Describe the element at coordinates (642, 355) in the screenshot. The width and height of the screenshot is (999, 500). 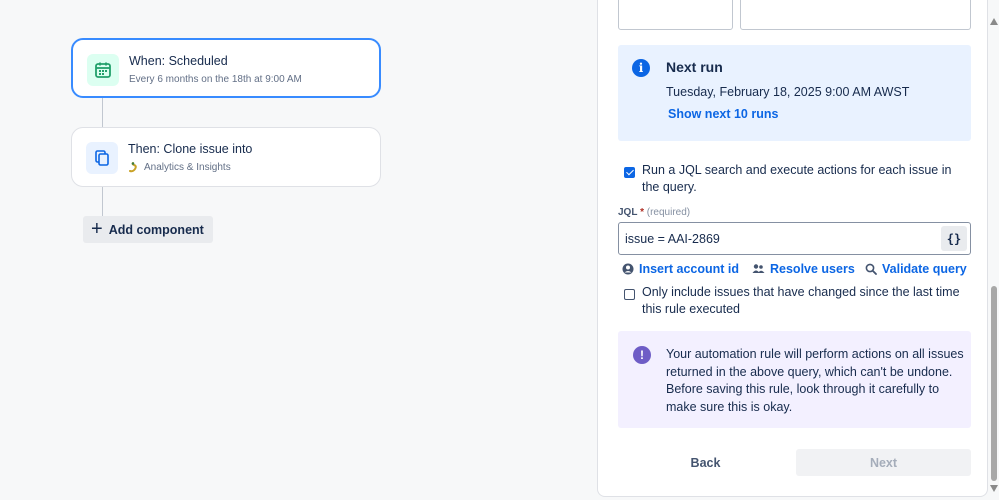
I see `exclamation-icon: !` at that location.